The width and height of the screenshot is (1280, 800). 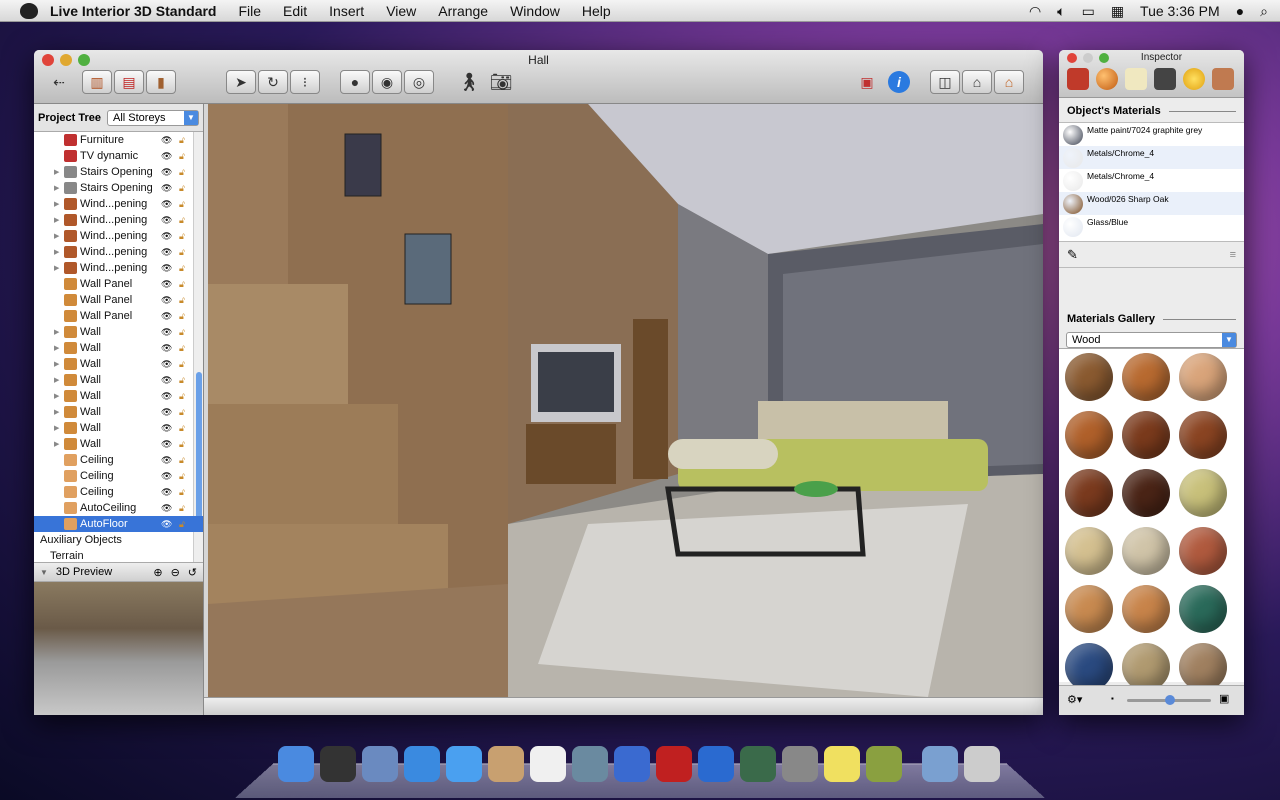 What do you see at coordinates (97, 82) in the screenshot?
I see `library-button: ▥` at bounding box center [97, 82].